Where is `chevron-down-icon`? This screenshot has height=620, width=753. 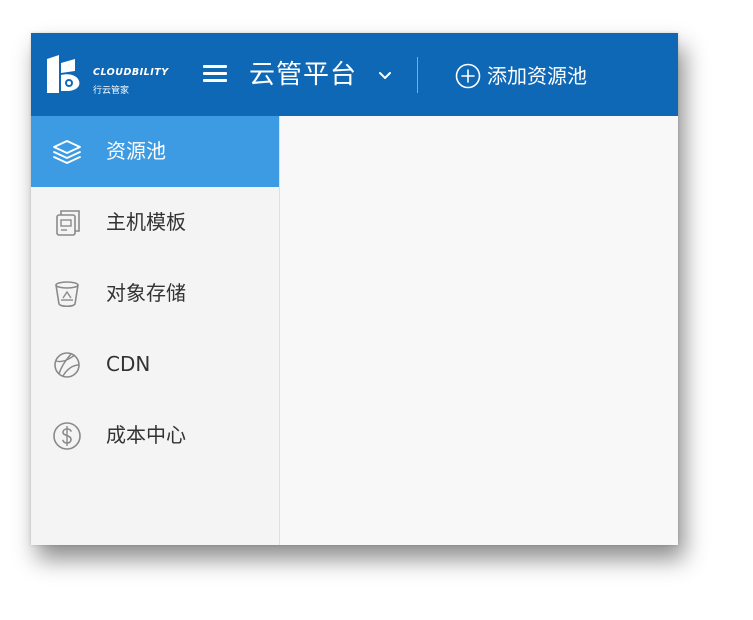
chevron-down-icon is located at coordinates (385, 75).